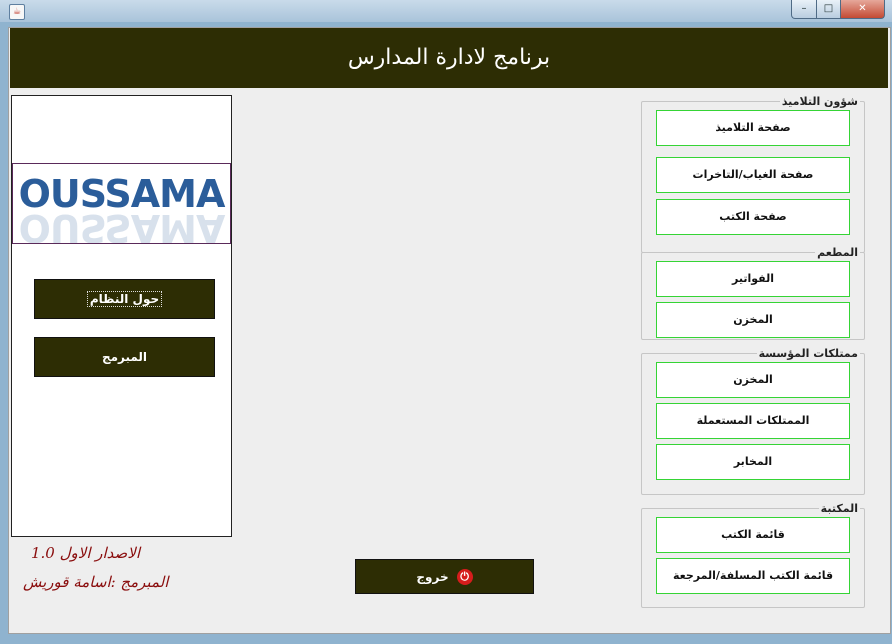 This screenshot has width=892, height=644. I want to click on maximize-button: □, so click(829, 9).